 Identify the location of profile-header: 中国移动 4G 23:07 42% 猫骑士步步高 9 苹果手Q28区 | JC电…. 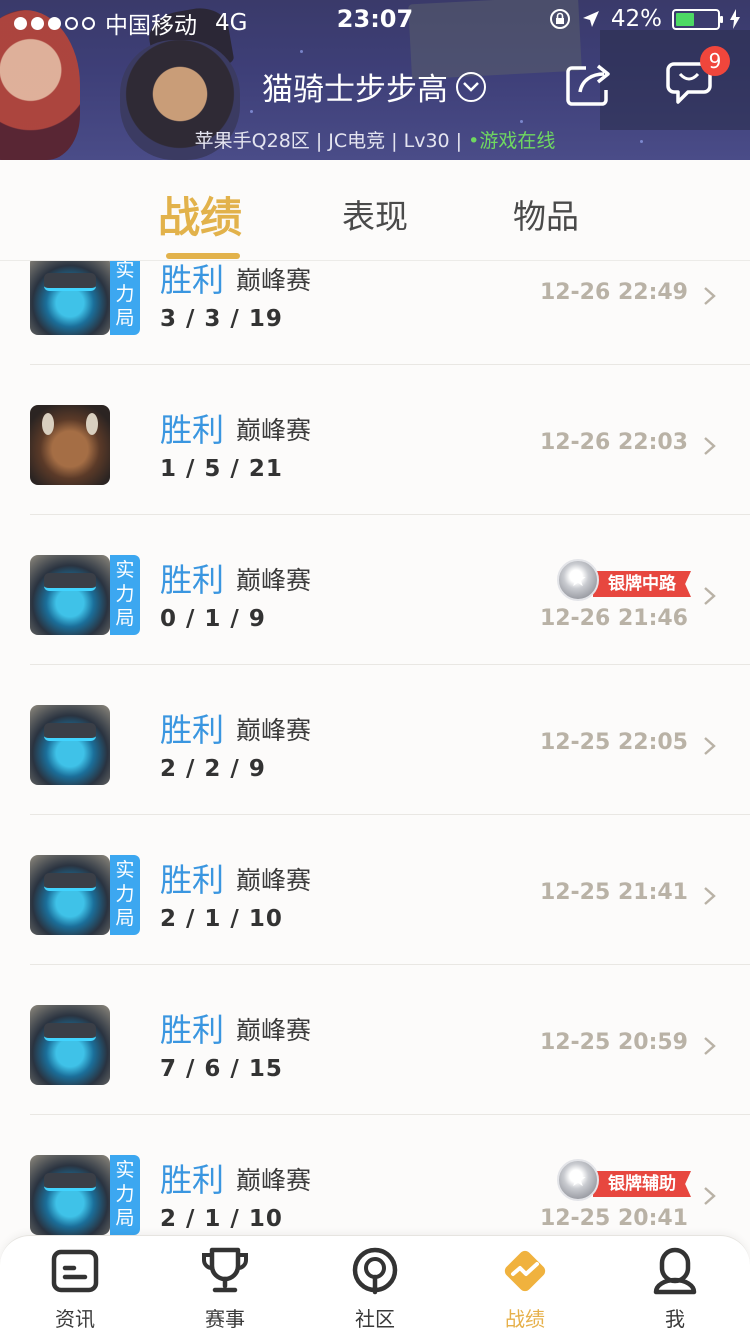
(375, 80).